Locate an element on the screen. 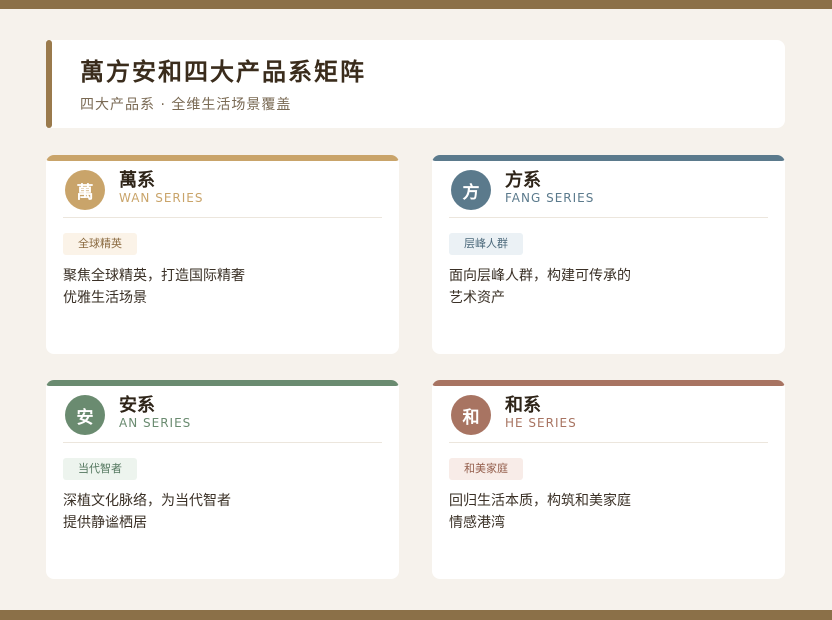 The width and height of the screenshot is (832, 620). header-accent-bar is located at coordinates (49, 84).